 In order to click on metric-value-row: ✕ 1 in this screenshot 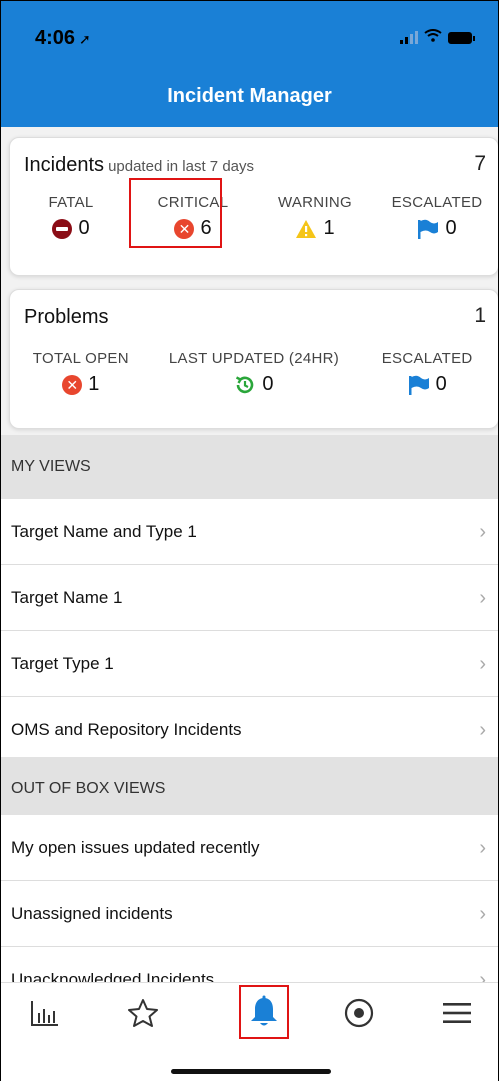, I will do `click(81, 384)`.